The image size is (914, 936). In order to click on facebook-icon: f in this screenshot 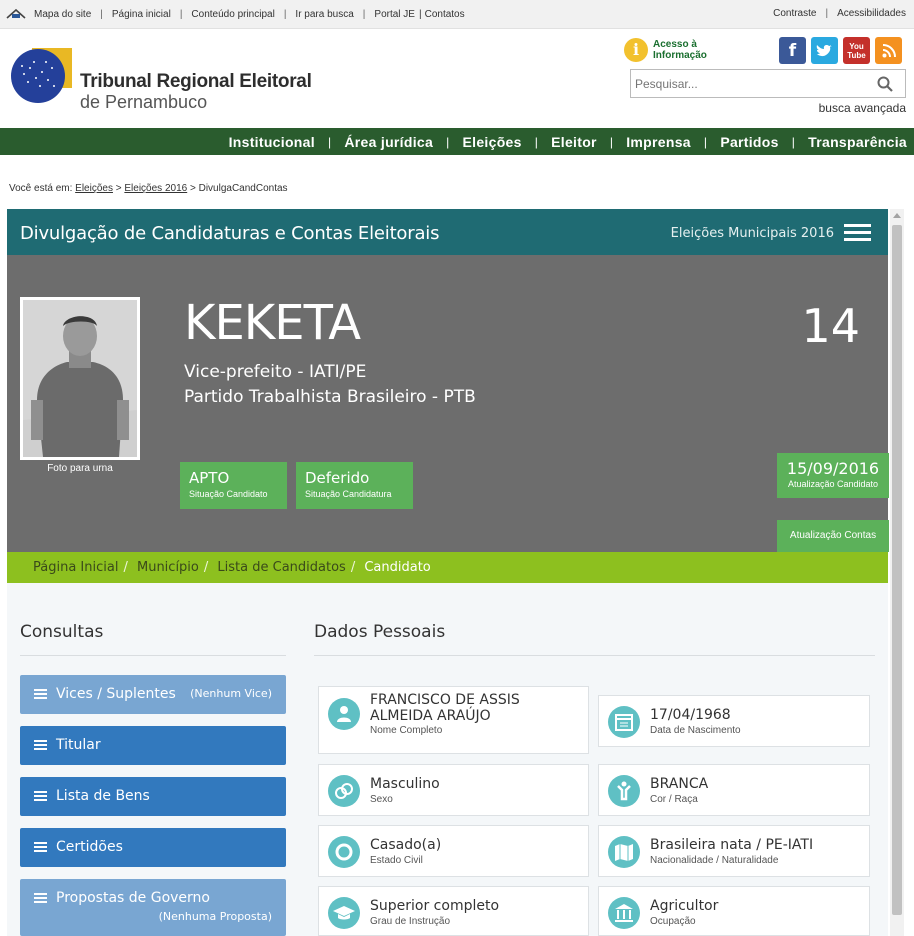, I will do `click(792, 50)`.